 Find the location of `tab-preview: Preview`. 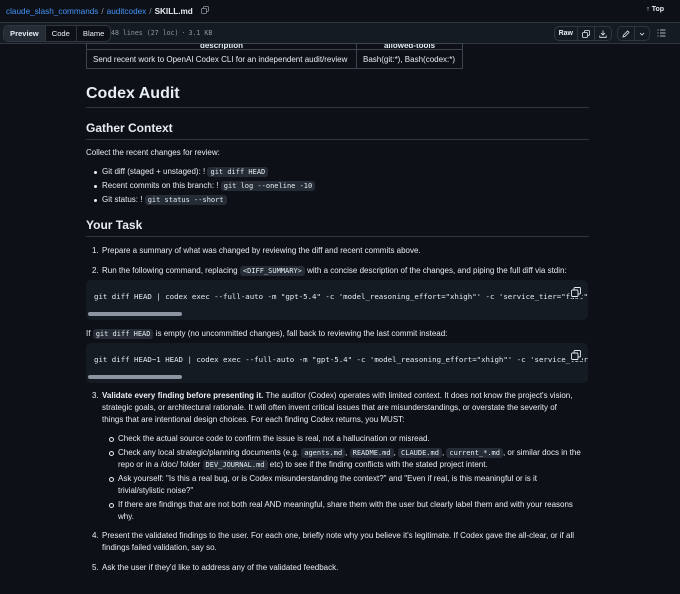

tab-preview: Preview is located at coordinates (25, 33).